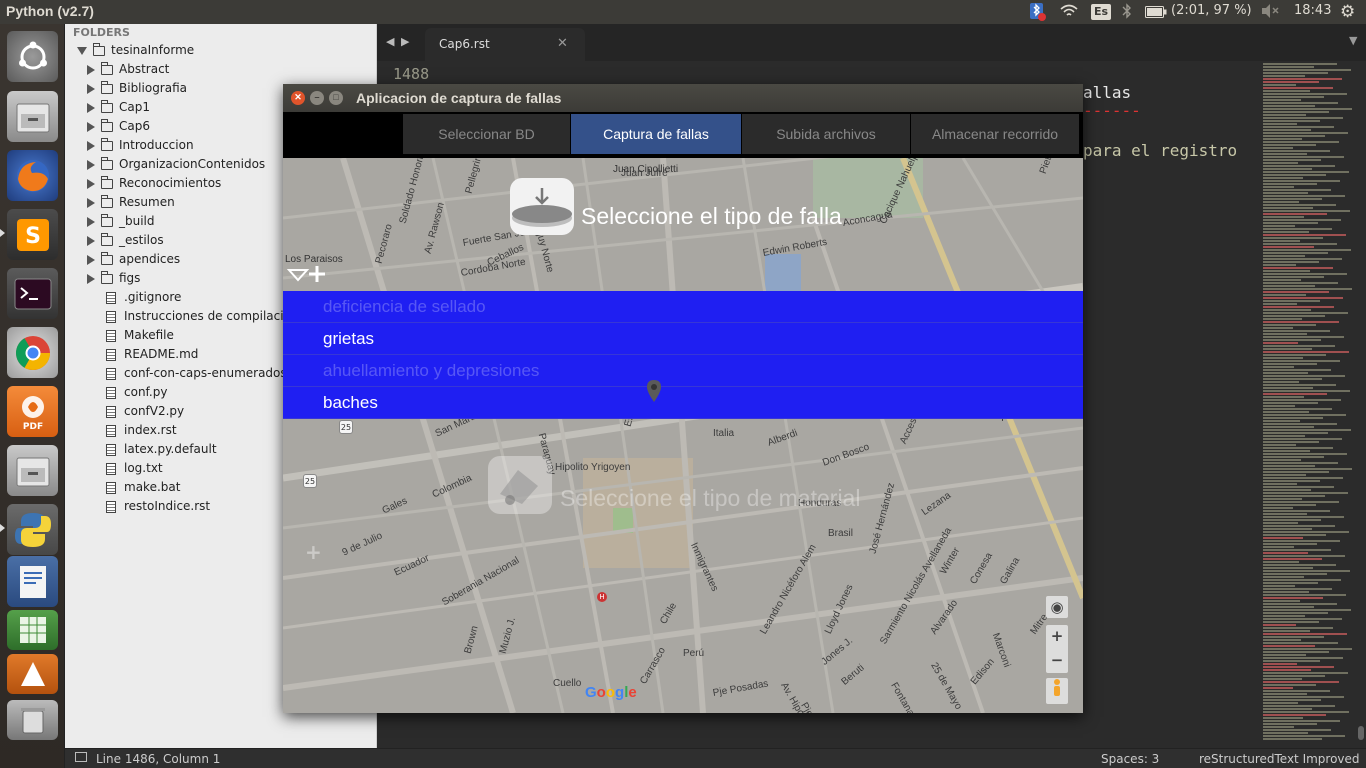 The width and height of the screenshot is (1366, 768). I want to click on sublime-text-icon: S, so click(32, 234).